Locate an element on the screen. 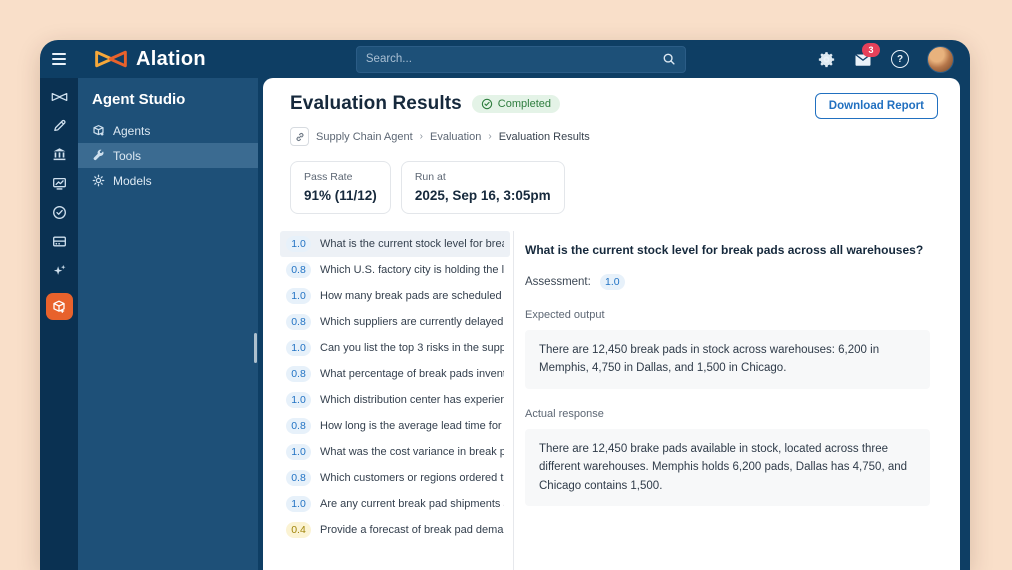 The image size is (1012, 570). brand-name: Alation is located at coordinates (171, 58).